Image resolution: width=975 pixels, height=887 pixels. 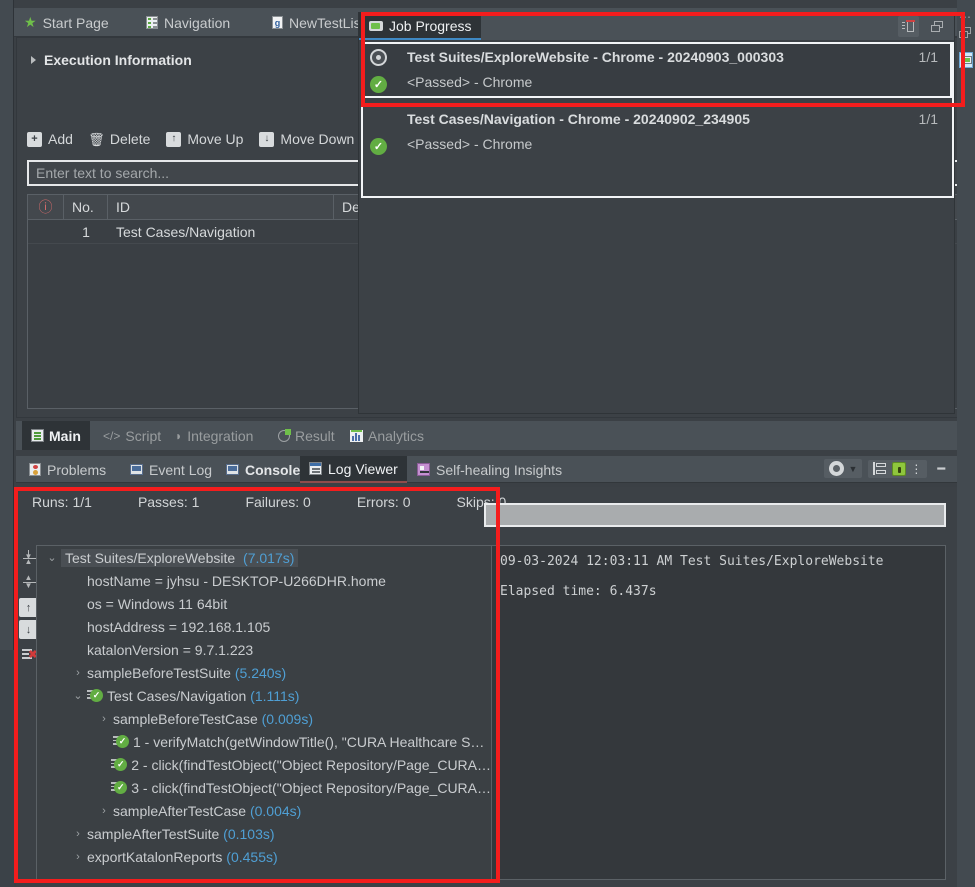 I want to click on editor-tab-navigation: Navigation, so click(x=188, y=22).